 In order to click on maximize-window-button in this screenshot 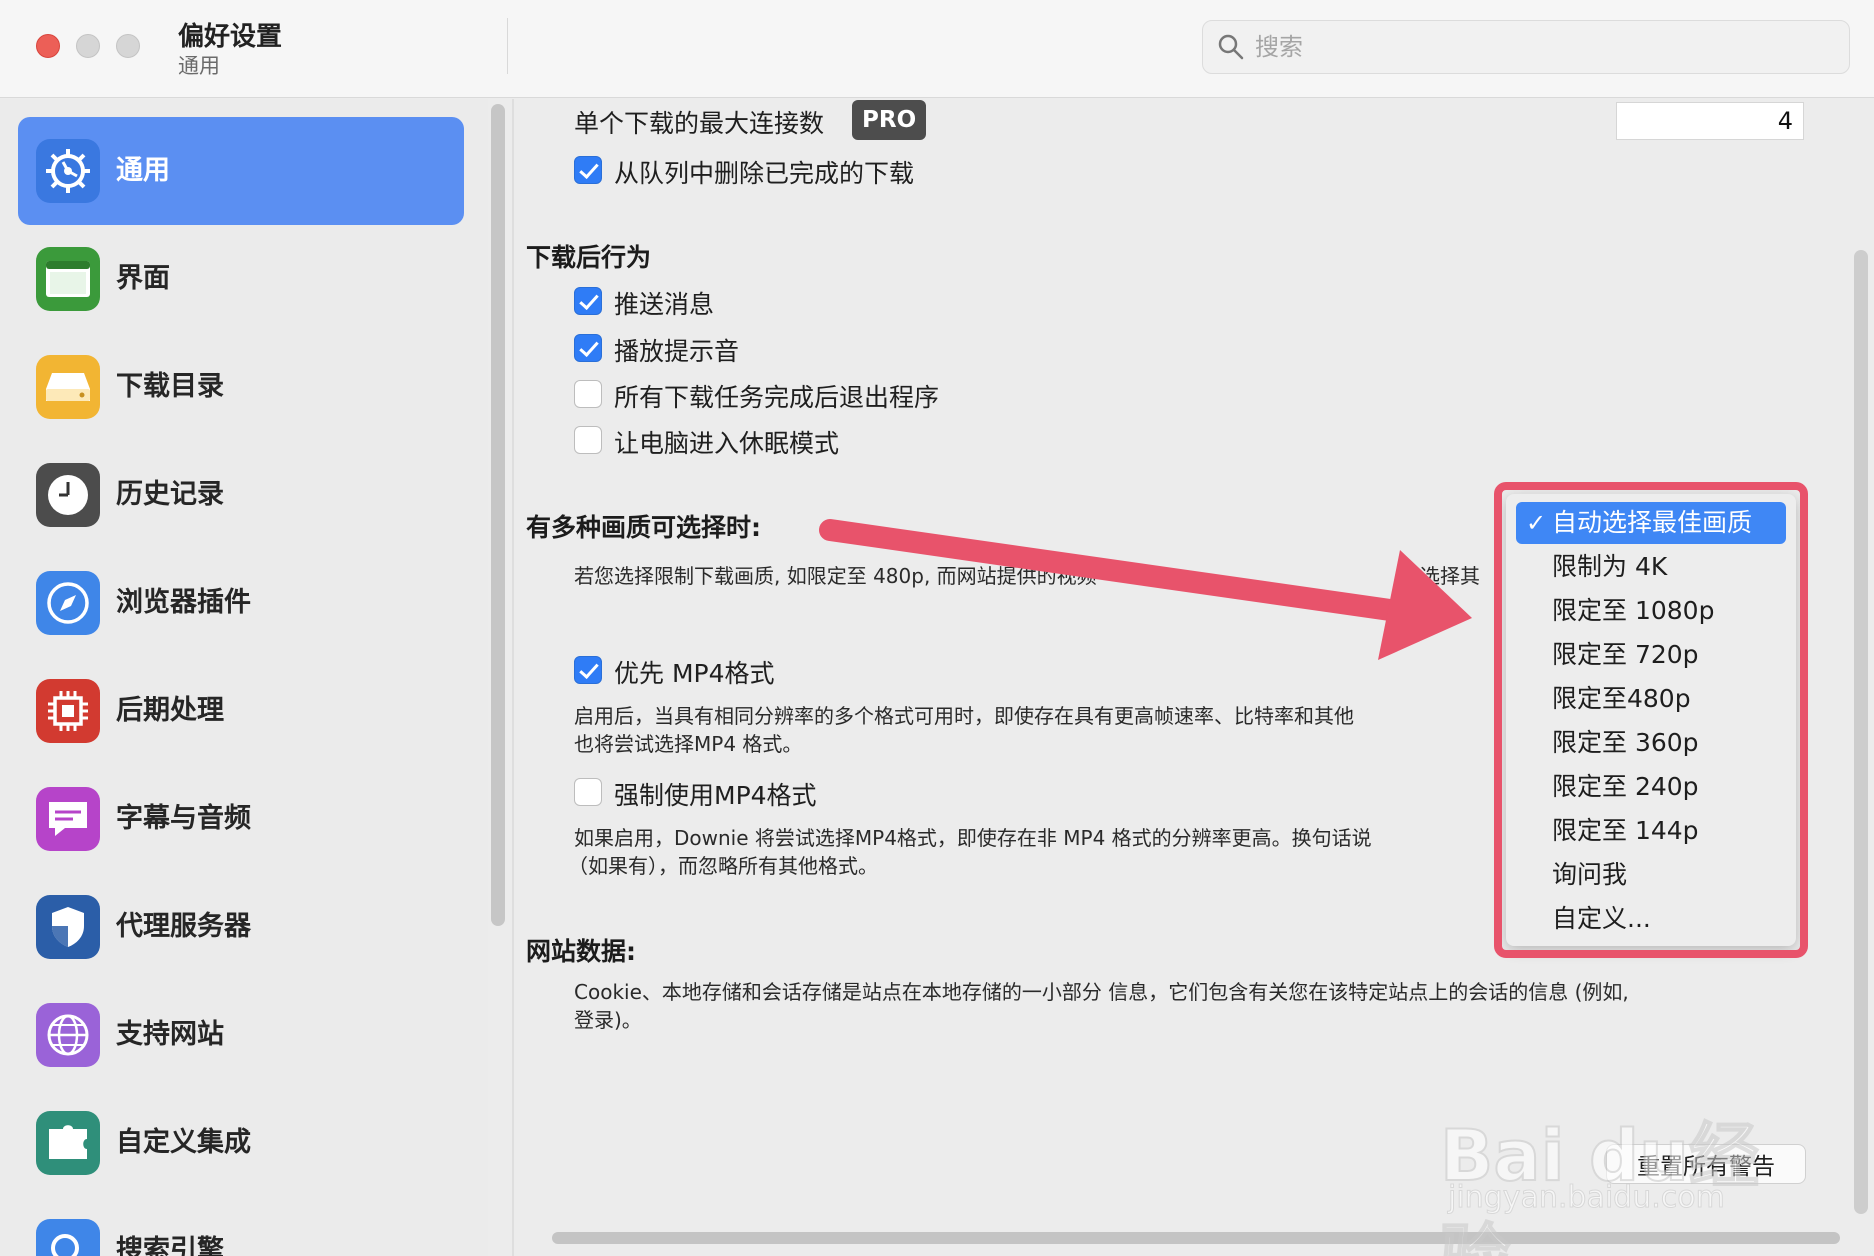, I will do `click(128, 46)`.